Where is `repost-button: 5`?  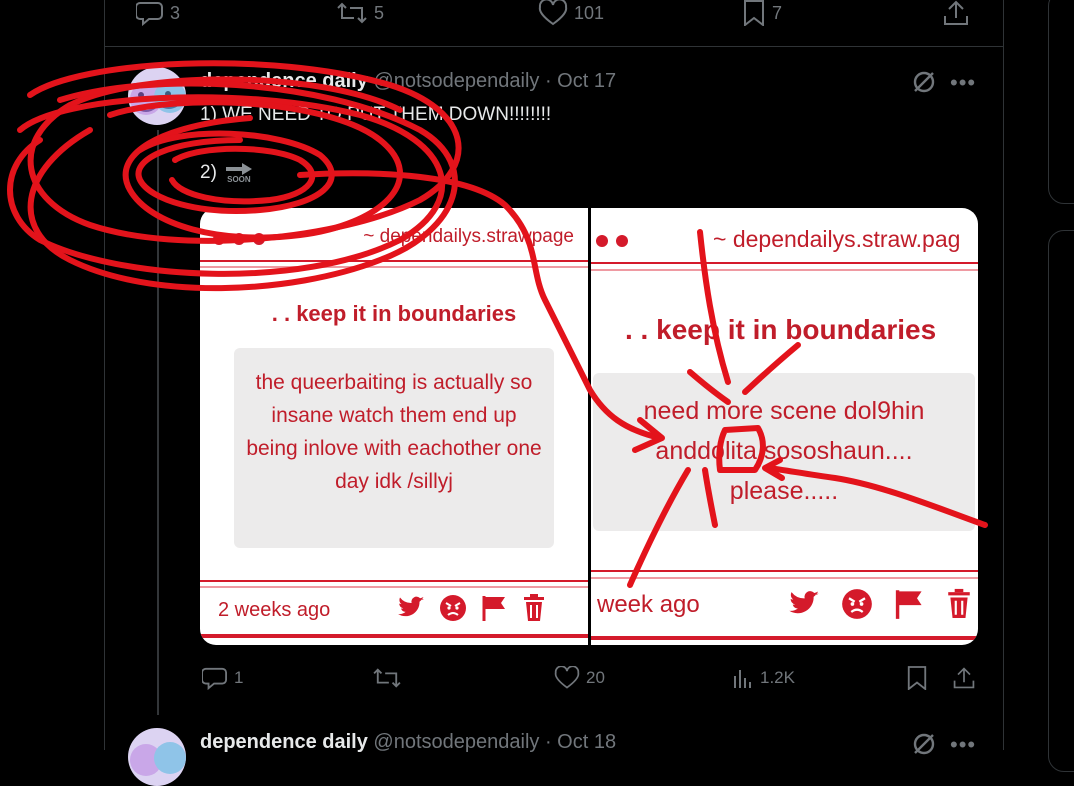 repost-button: 5 is located at coordinates (360, 13).